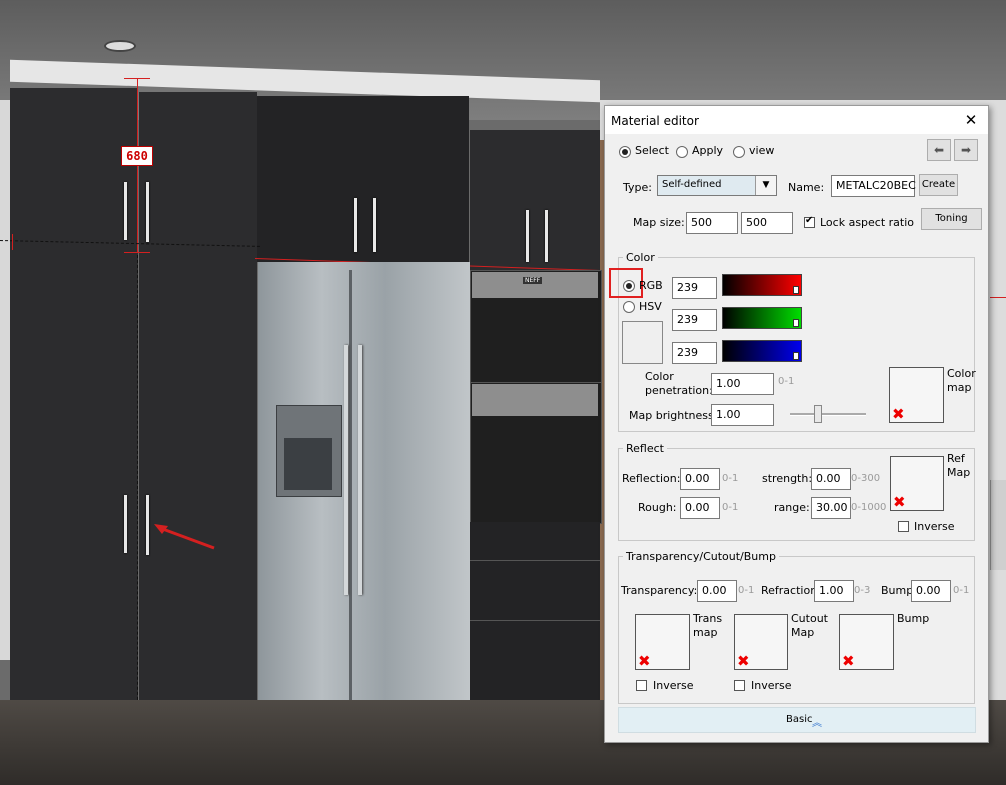 The image size is (1006, 785). What do you see at coordinates (792, 507) in the screenshot?
I see `range-label: range:` at bounding box center [792, 507].